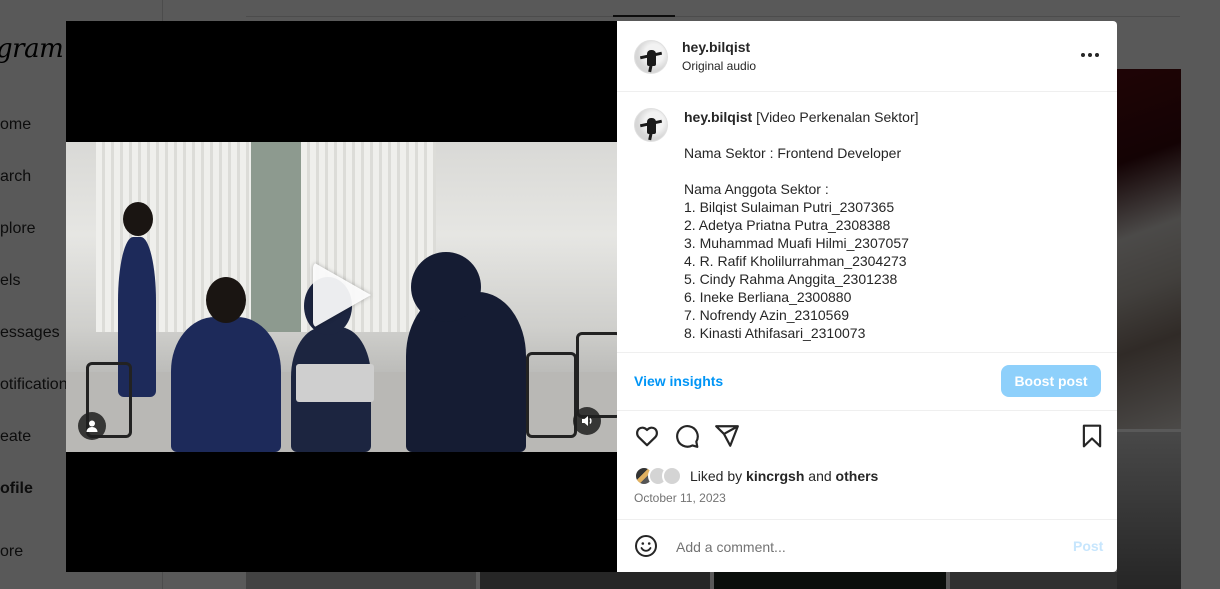  Describe the element at coordinates (857, 476) in the screenshot. I see `likes-others-link: others` at that location.